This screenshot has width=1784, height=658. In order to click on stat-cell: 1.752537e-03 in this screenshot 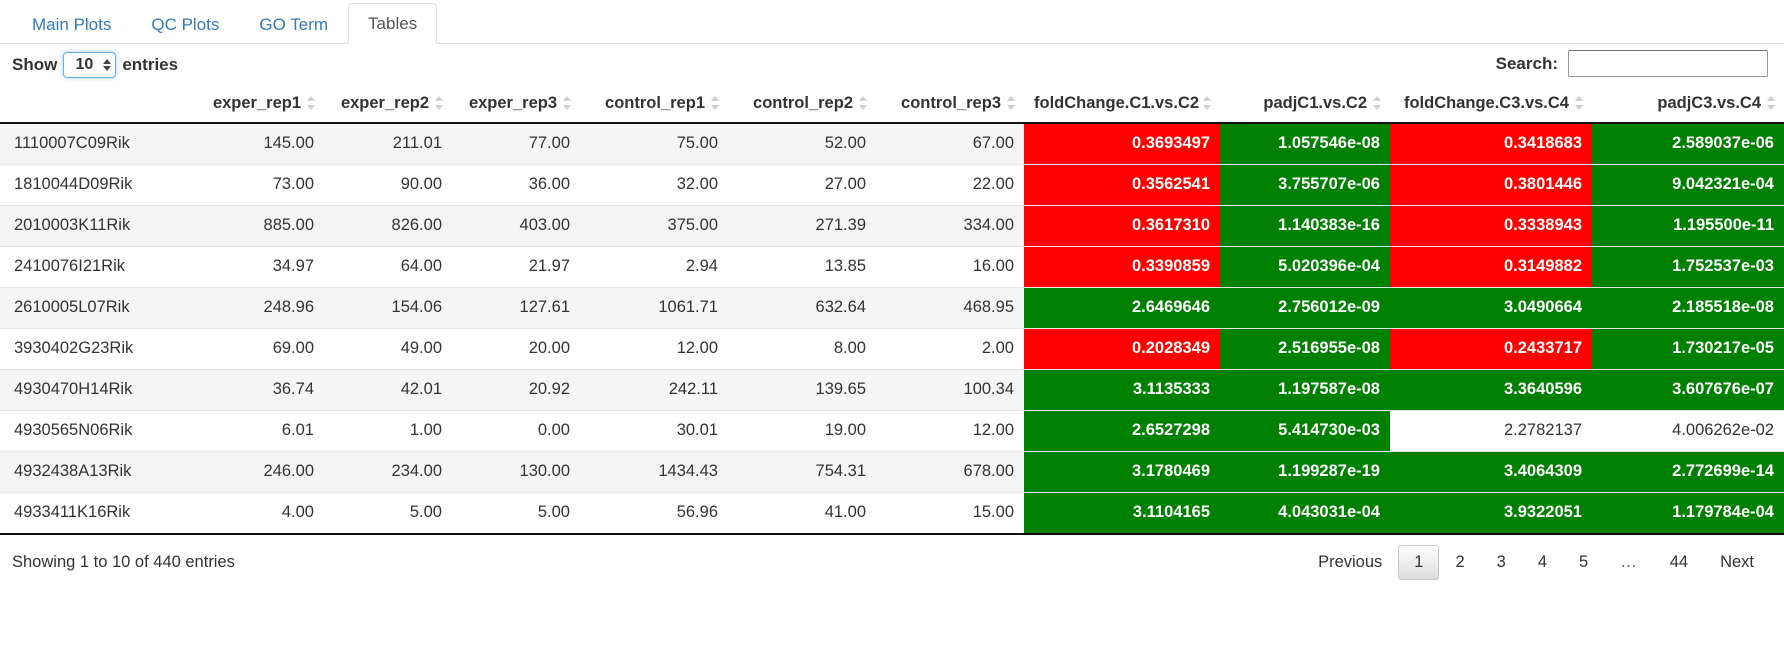, I will do `click(1688, 267)`.